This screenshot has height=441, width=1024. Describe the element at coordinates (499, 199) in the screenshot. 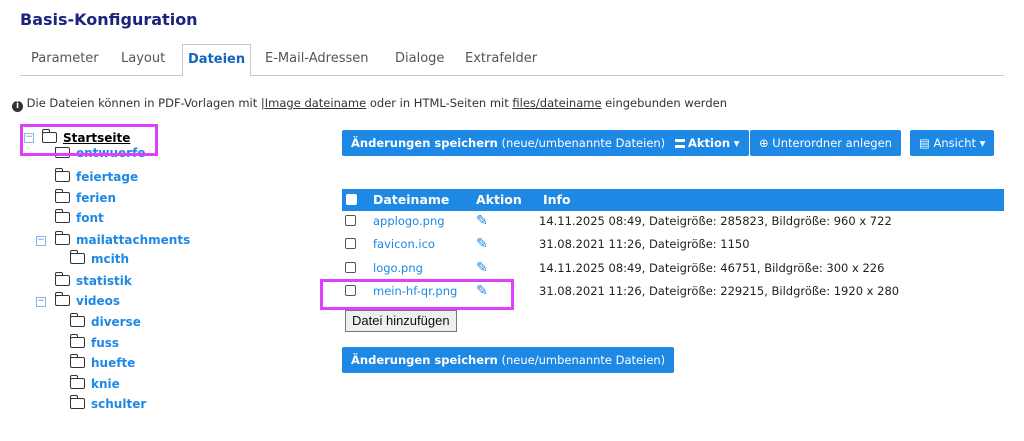

I see `header-aktion: Aktion` at that location.